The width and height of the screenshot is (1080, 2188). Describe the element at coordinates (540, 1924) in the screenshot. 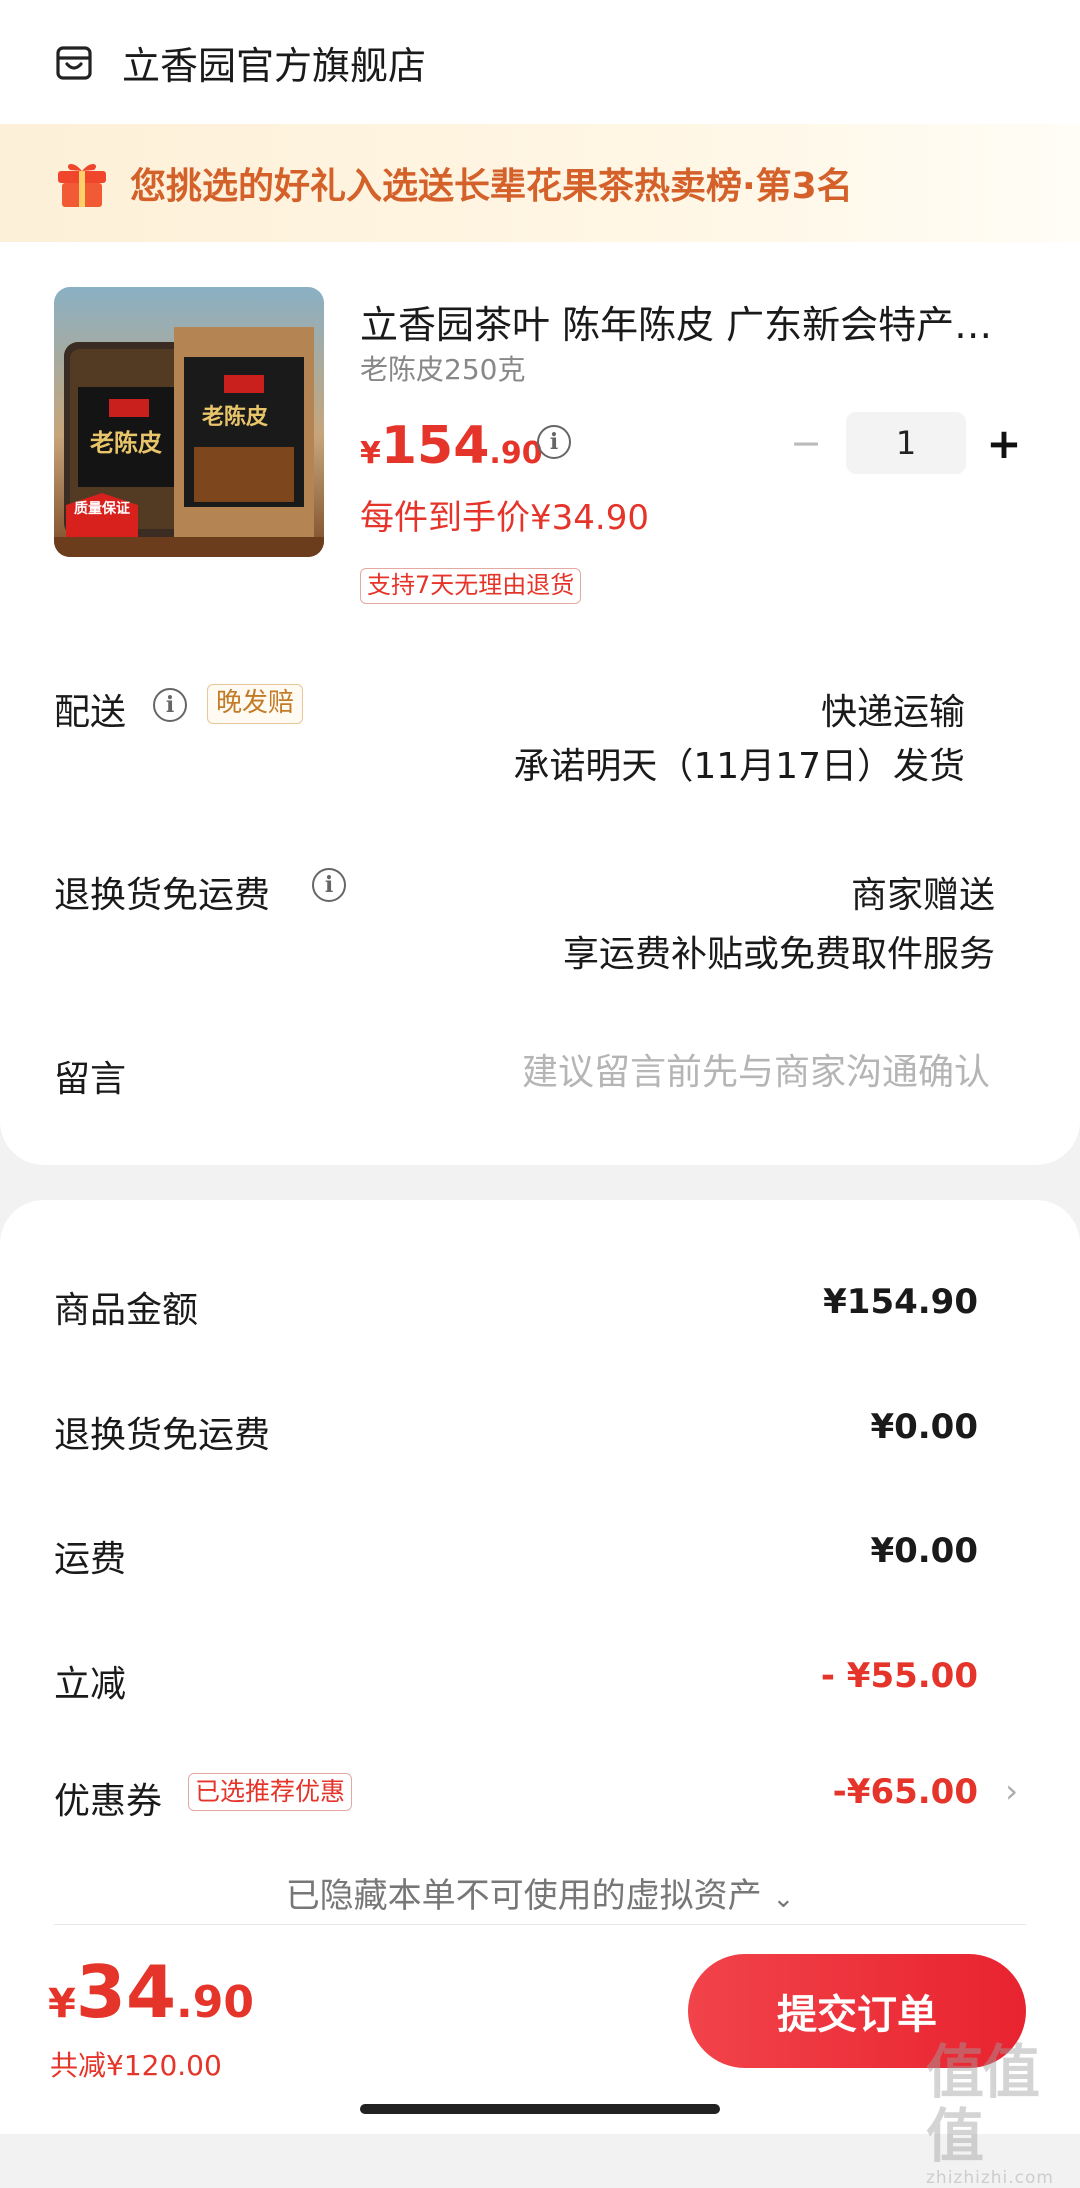

I see `divider` at that location.